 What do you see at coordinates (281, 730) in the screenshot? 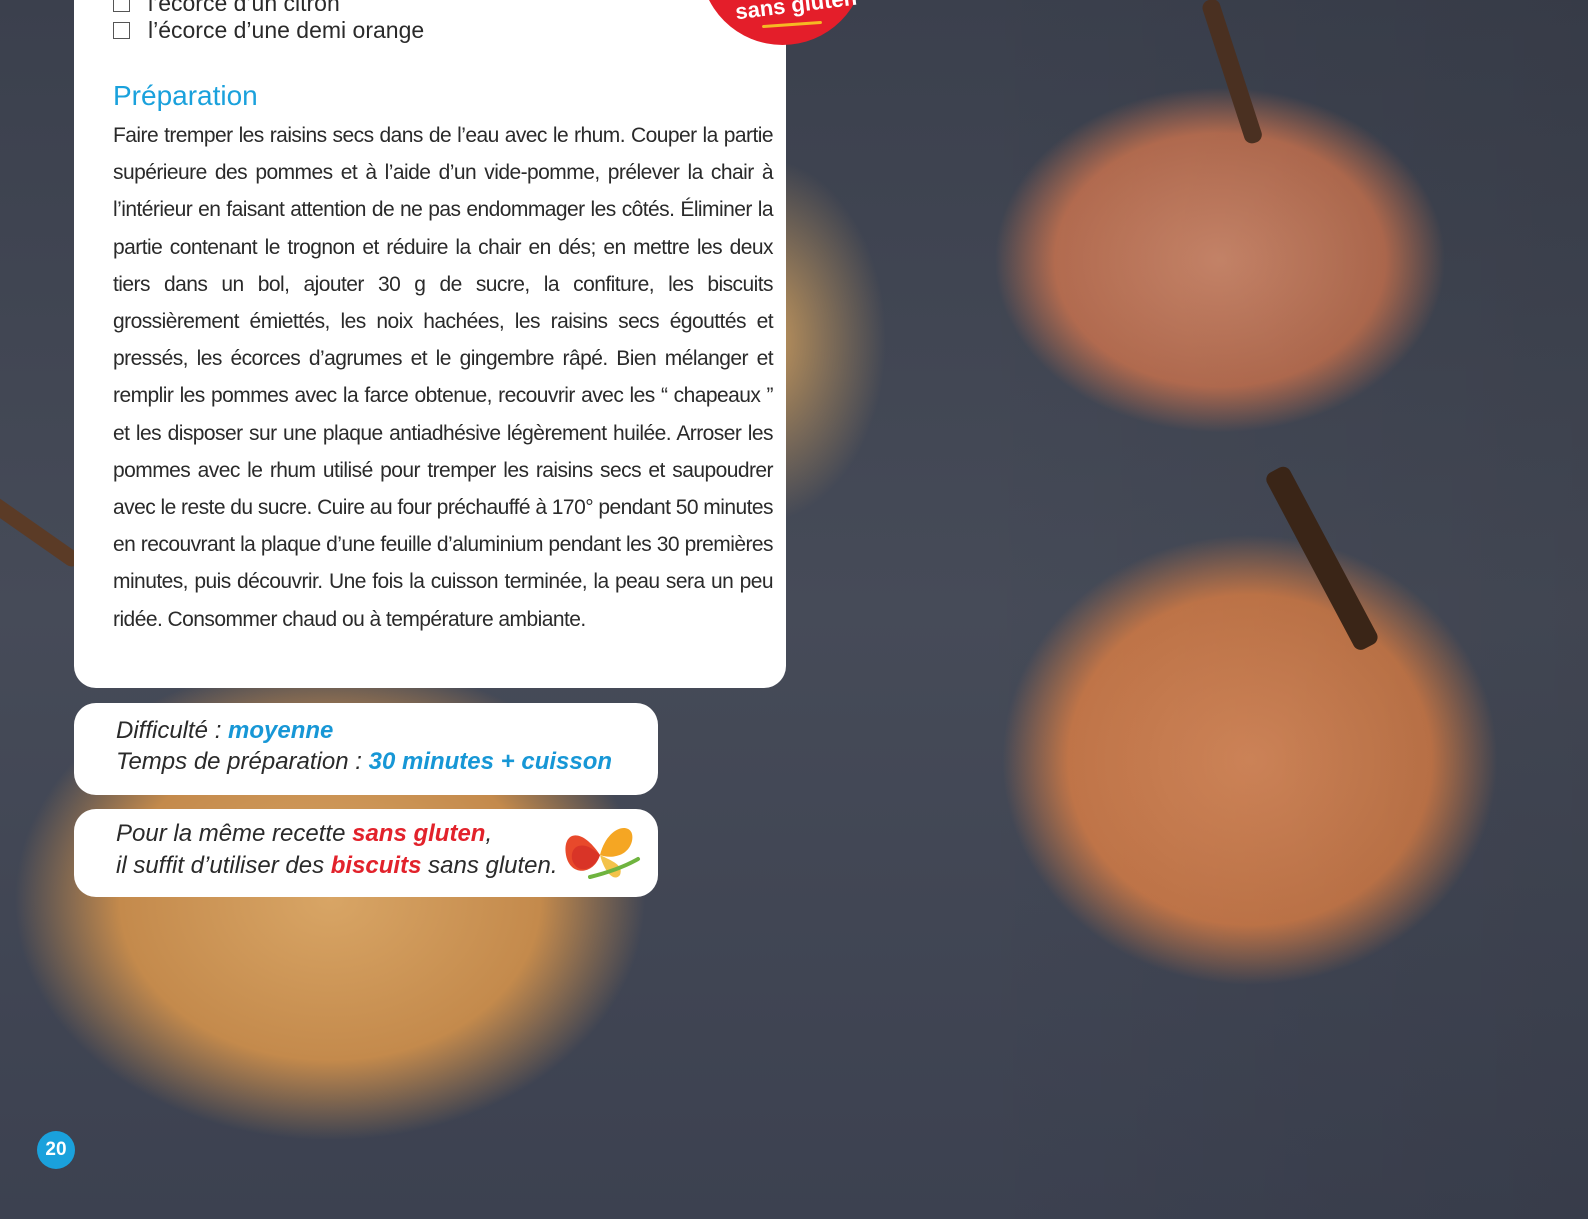
I see `difficulty-value: moyenne` at bounding box center [281, 730].